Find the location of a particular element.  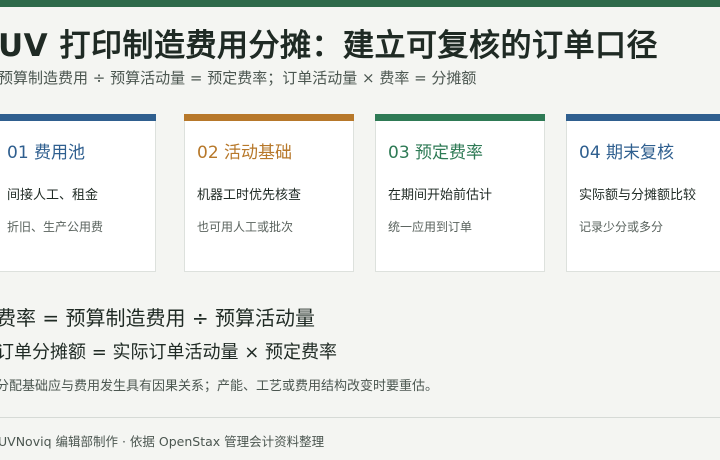

card-activity-base: 02 活动基础 机器工时优先核查 也可用人工或批次 is located at coordinates (269, 193).